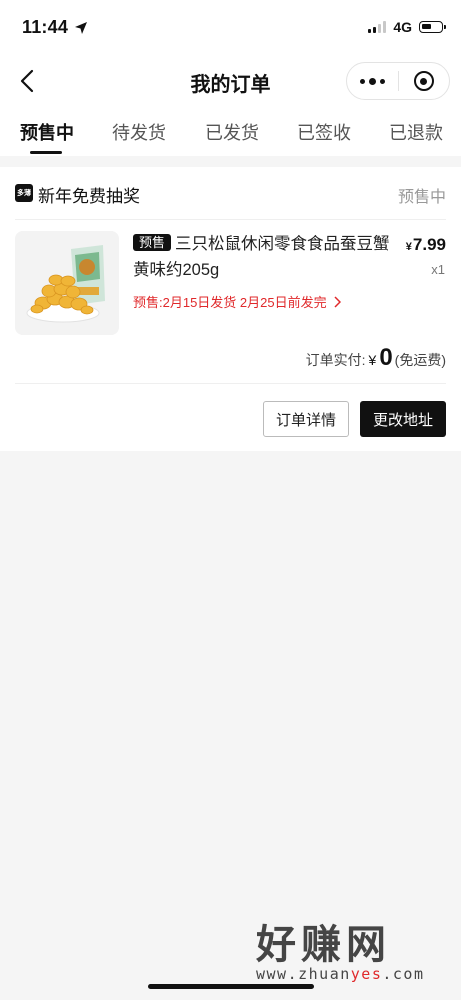 The width and height of the screenshot is (461, 1000). What do you see at coordinates (438, 269) in the screenshot?
I see `product-quantity: x1` at bounding box center [438, 269].